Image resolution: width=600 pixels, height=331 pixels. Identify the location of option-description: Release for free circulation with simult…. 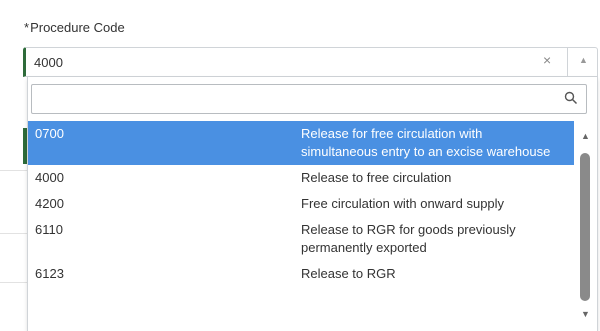
(426, 142).